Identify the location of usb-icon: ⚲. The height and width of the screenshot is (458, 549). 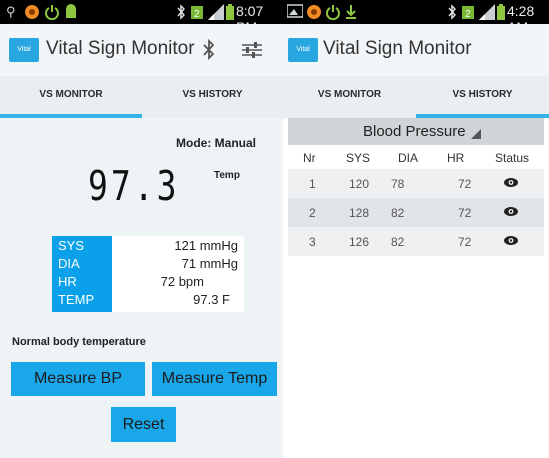
(11, 11).